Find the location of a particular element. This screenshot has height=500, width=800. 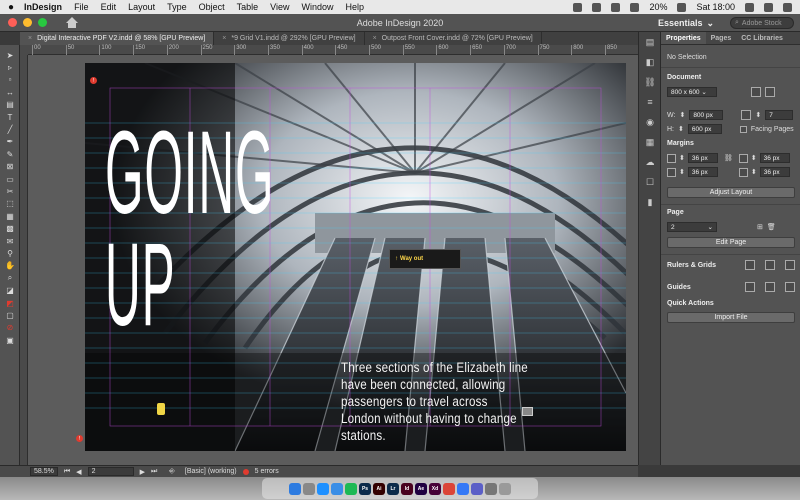

gap-tool-icon: ↔ is located at coordinates (10, 92).